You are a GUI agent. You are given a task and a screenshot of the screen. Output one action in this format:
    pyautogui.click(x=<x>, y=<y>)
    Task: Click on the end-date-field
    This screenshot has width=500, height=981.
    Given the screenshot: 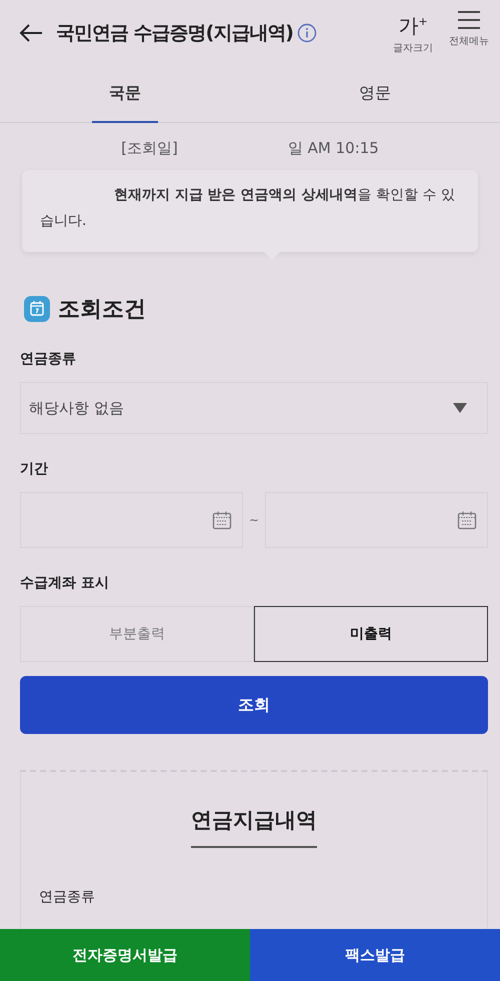 What is the action you would take?
    pyautogui.click(x=376, y=520)
    